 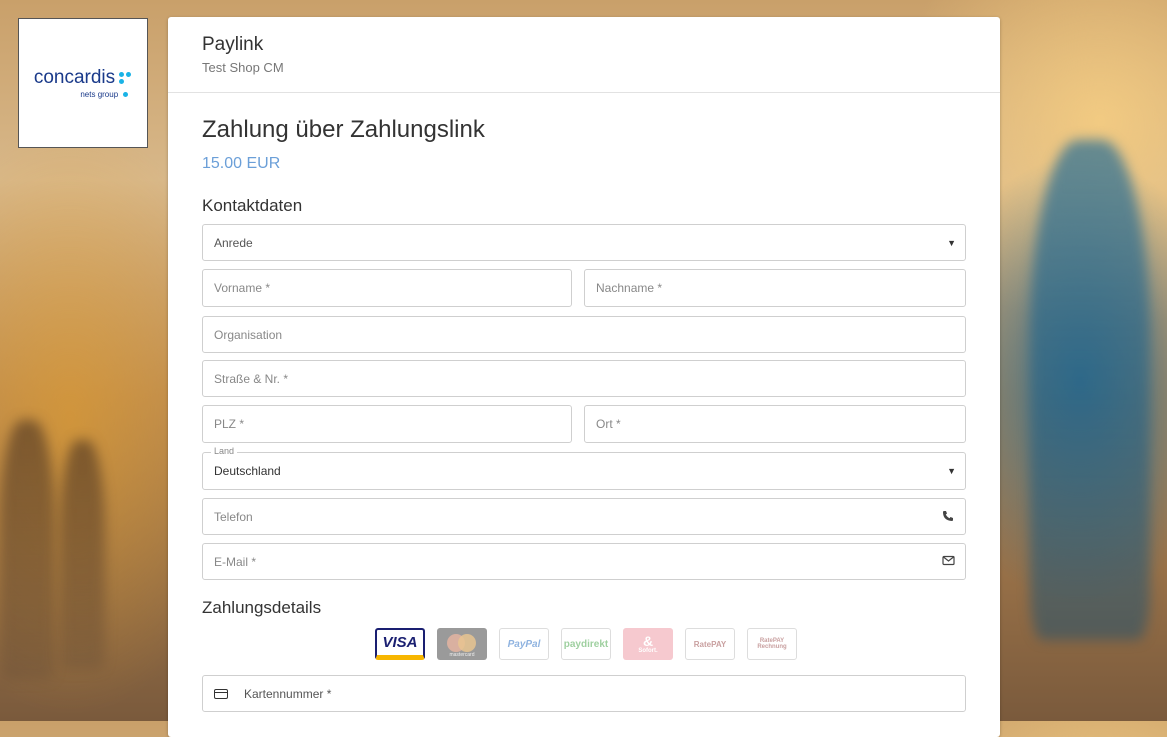 What do you see at coordinates (343, 129) in the screenshot?
I see `page-title: Zahlung über Zahlungslink` at bounding box center [343, 129].